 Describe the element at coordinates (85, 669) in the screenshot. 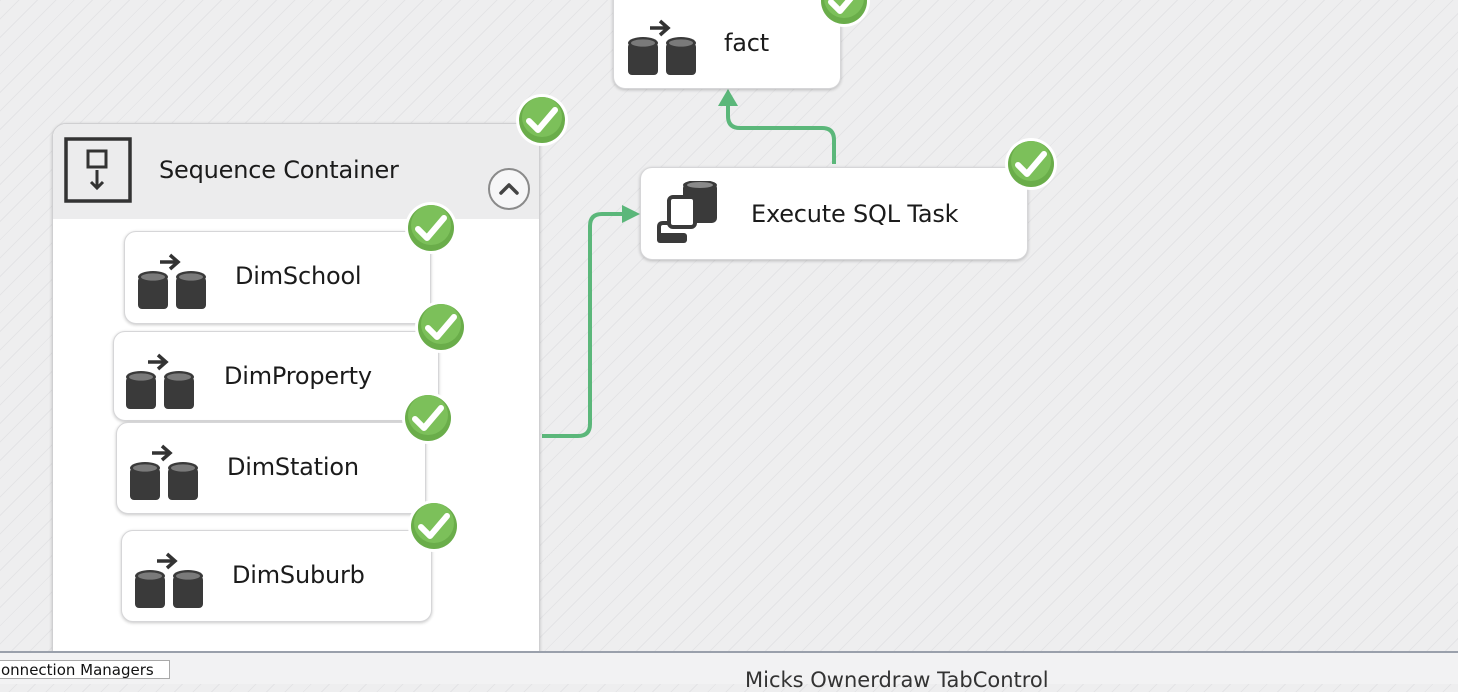

I see `tab-connection-managers: onnection Managers` at that location.